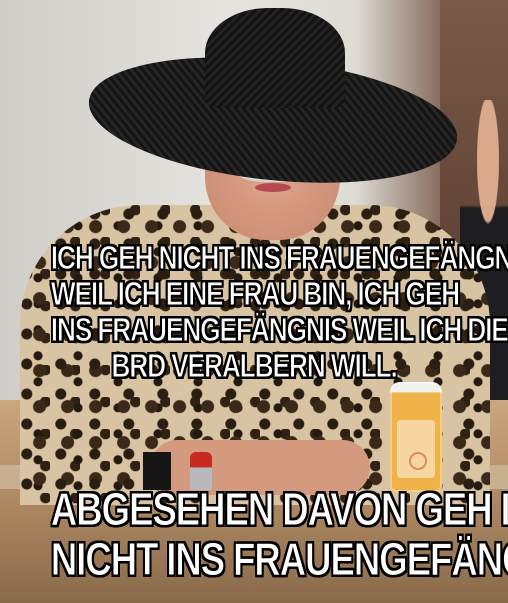 Image resolution: width=508 pixels, height=603 pixels. What do you see at coordinates (418, 461) in the screenshot?
I see `smiley-face-icon` at bounding box center [418, 461].